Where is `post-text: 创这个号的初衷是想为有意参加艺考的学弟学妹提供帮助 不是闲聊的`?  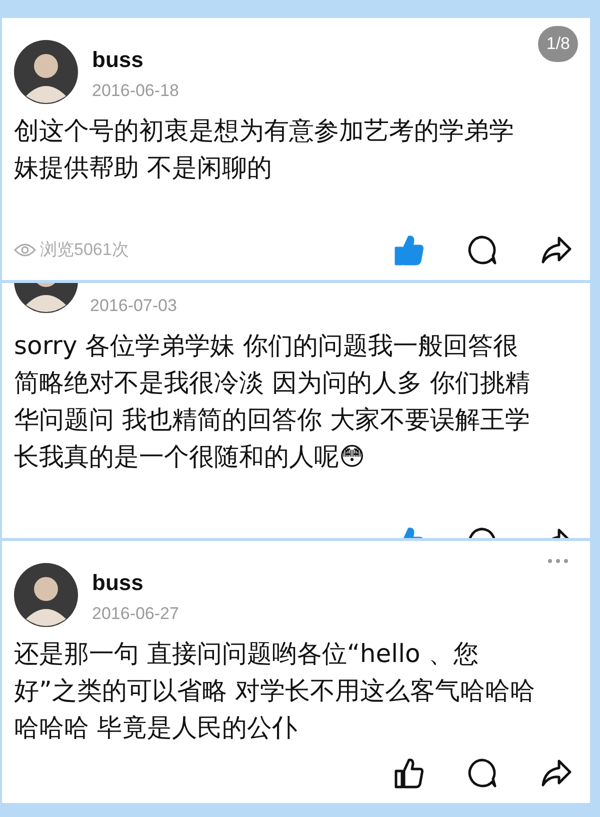 post-text: 创这个号的初衷是想为有意参加艺考的学弟学妹提供帮助 不是闲聊的 is located at coordinates (264, 149).